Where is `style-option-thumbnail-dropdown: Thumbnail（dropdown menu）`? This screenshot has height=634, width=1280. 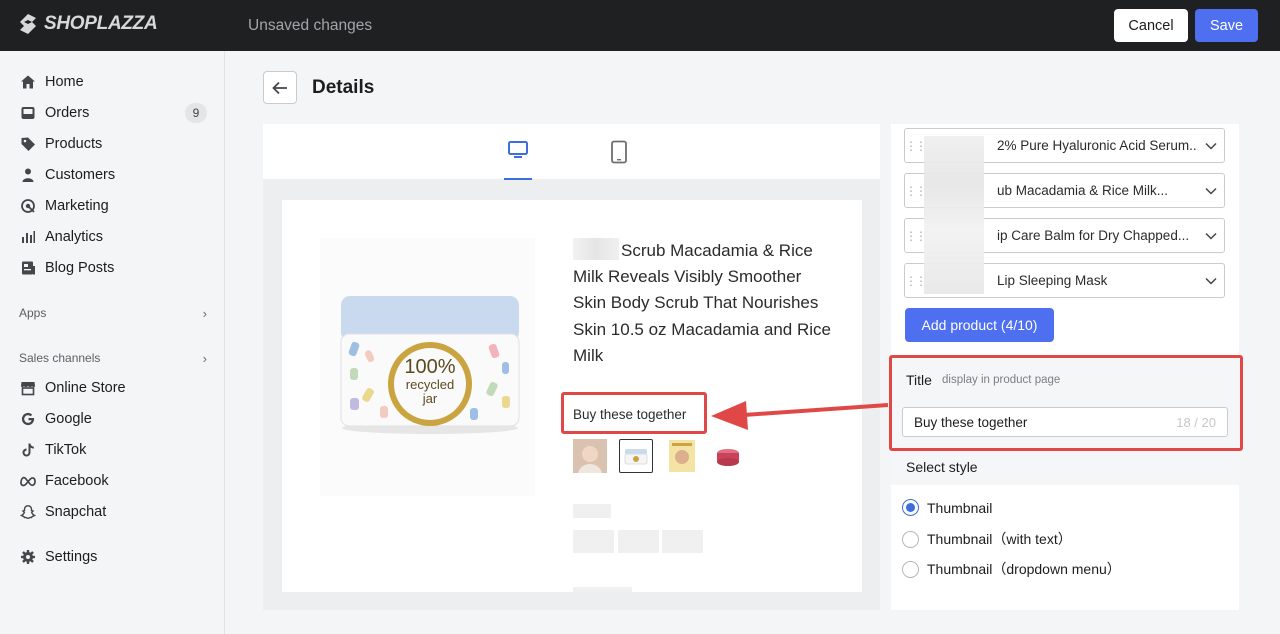
style-option-thumbnail-dropdown: Thumbnail（dropdown menu） is located at coordinates (1011, 569).